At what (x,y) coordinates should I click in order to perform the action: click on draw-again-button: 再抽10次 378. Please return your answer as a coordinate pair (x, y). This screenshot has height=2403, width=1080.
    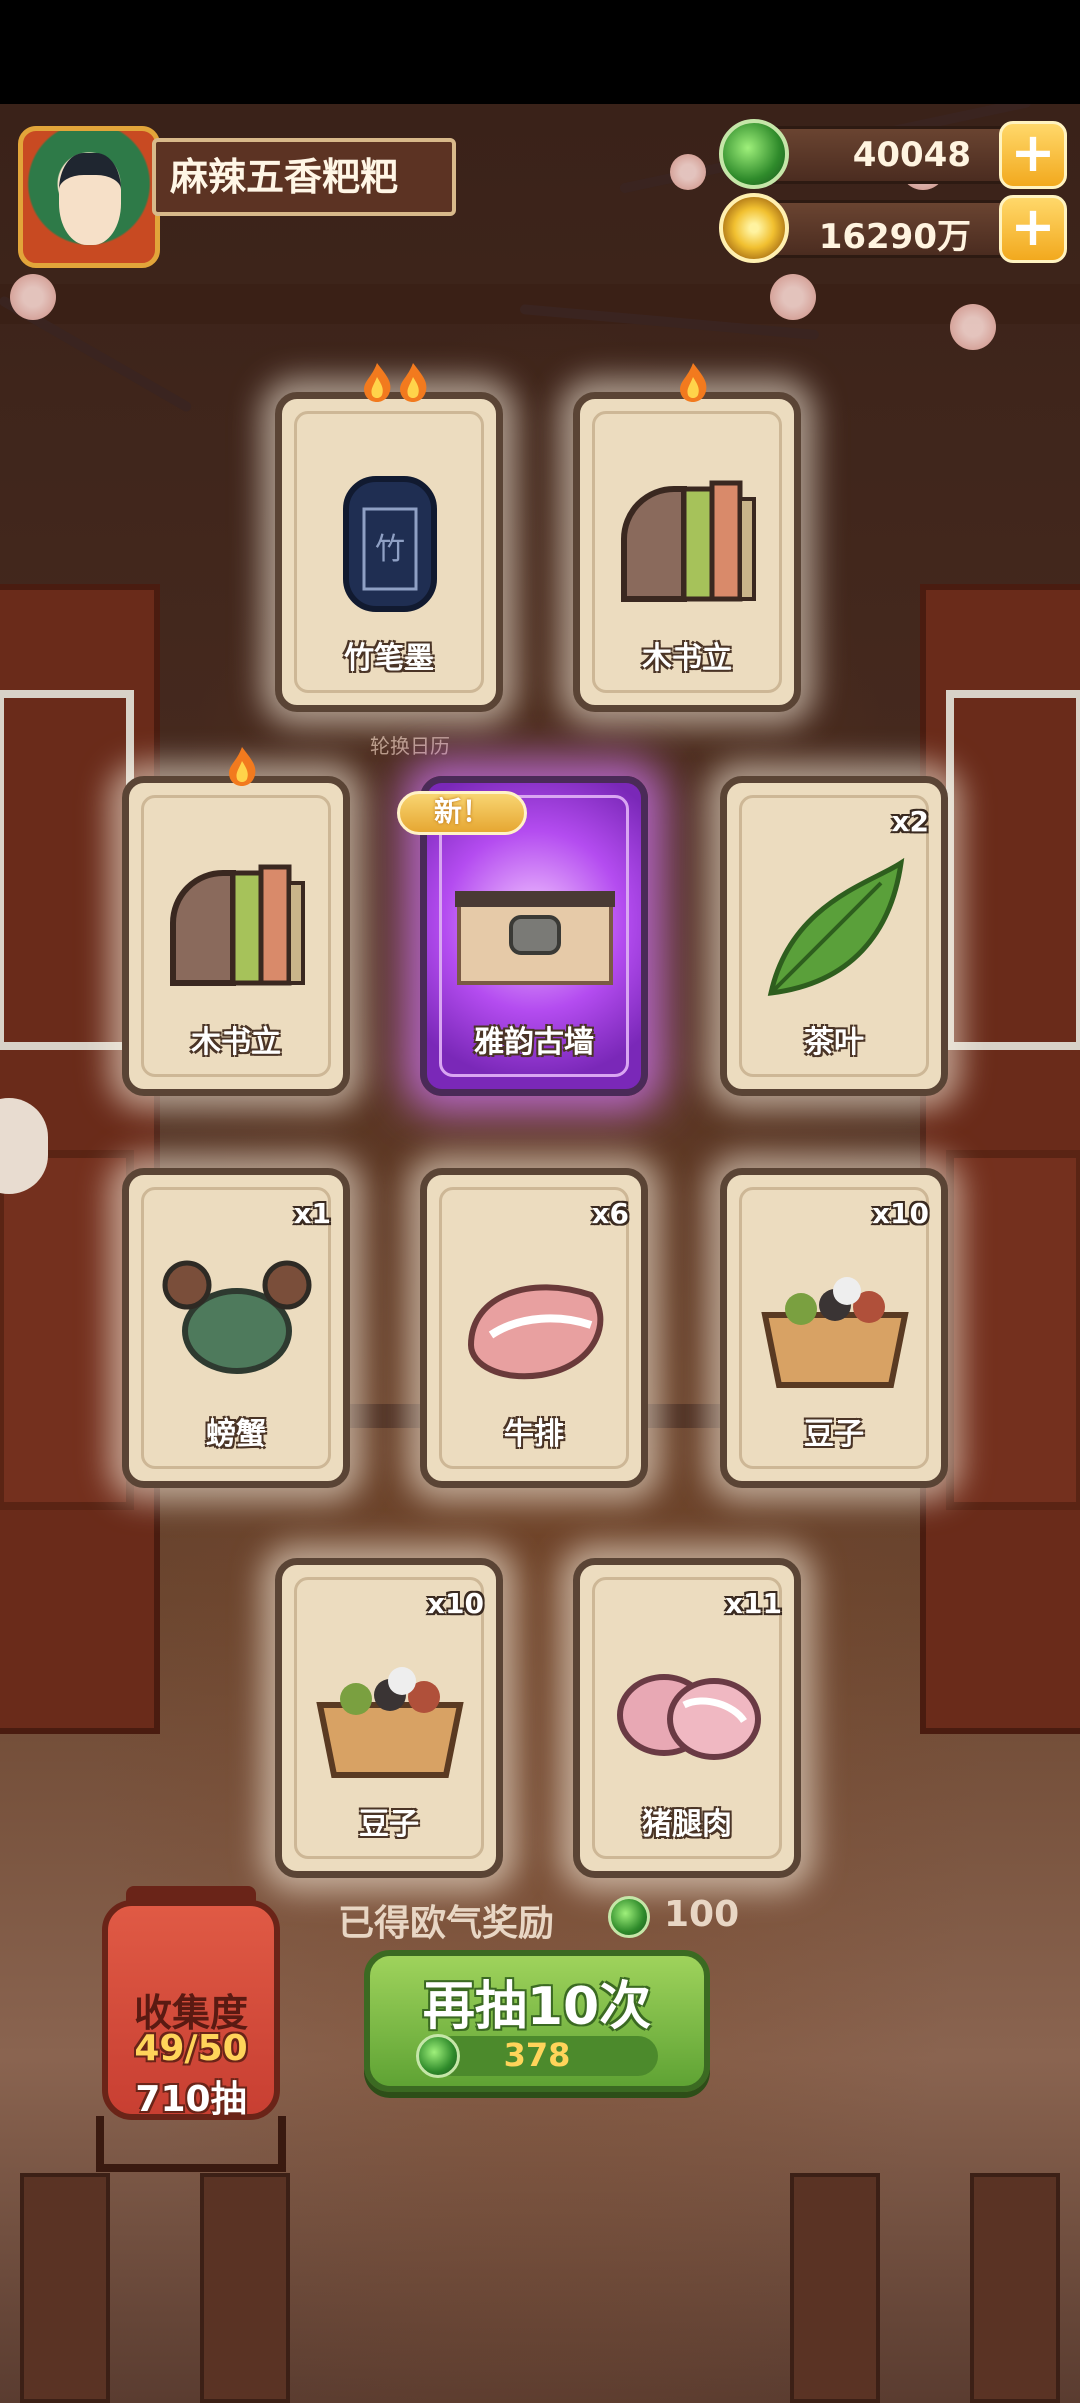
    Looking at the image, I should click on (537, 2021).